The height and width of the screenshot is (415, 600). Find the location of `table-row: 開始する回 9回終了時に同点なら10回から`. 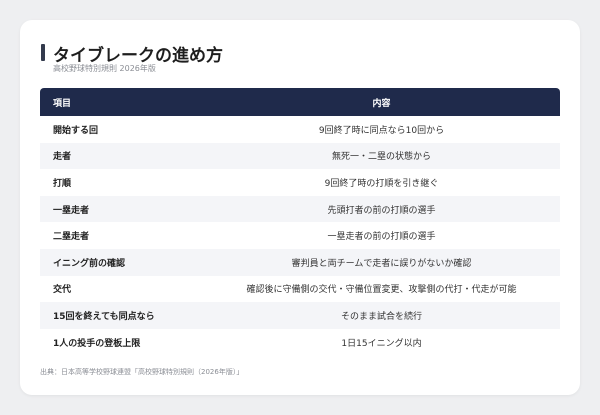

table-row: 開始する回 9回終了時に同点なら10回から is located at coordinates (300, 129).